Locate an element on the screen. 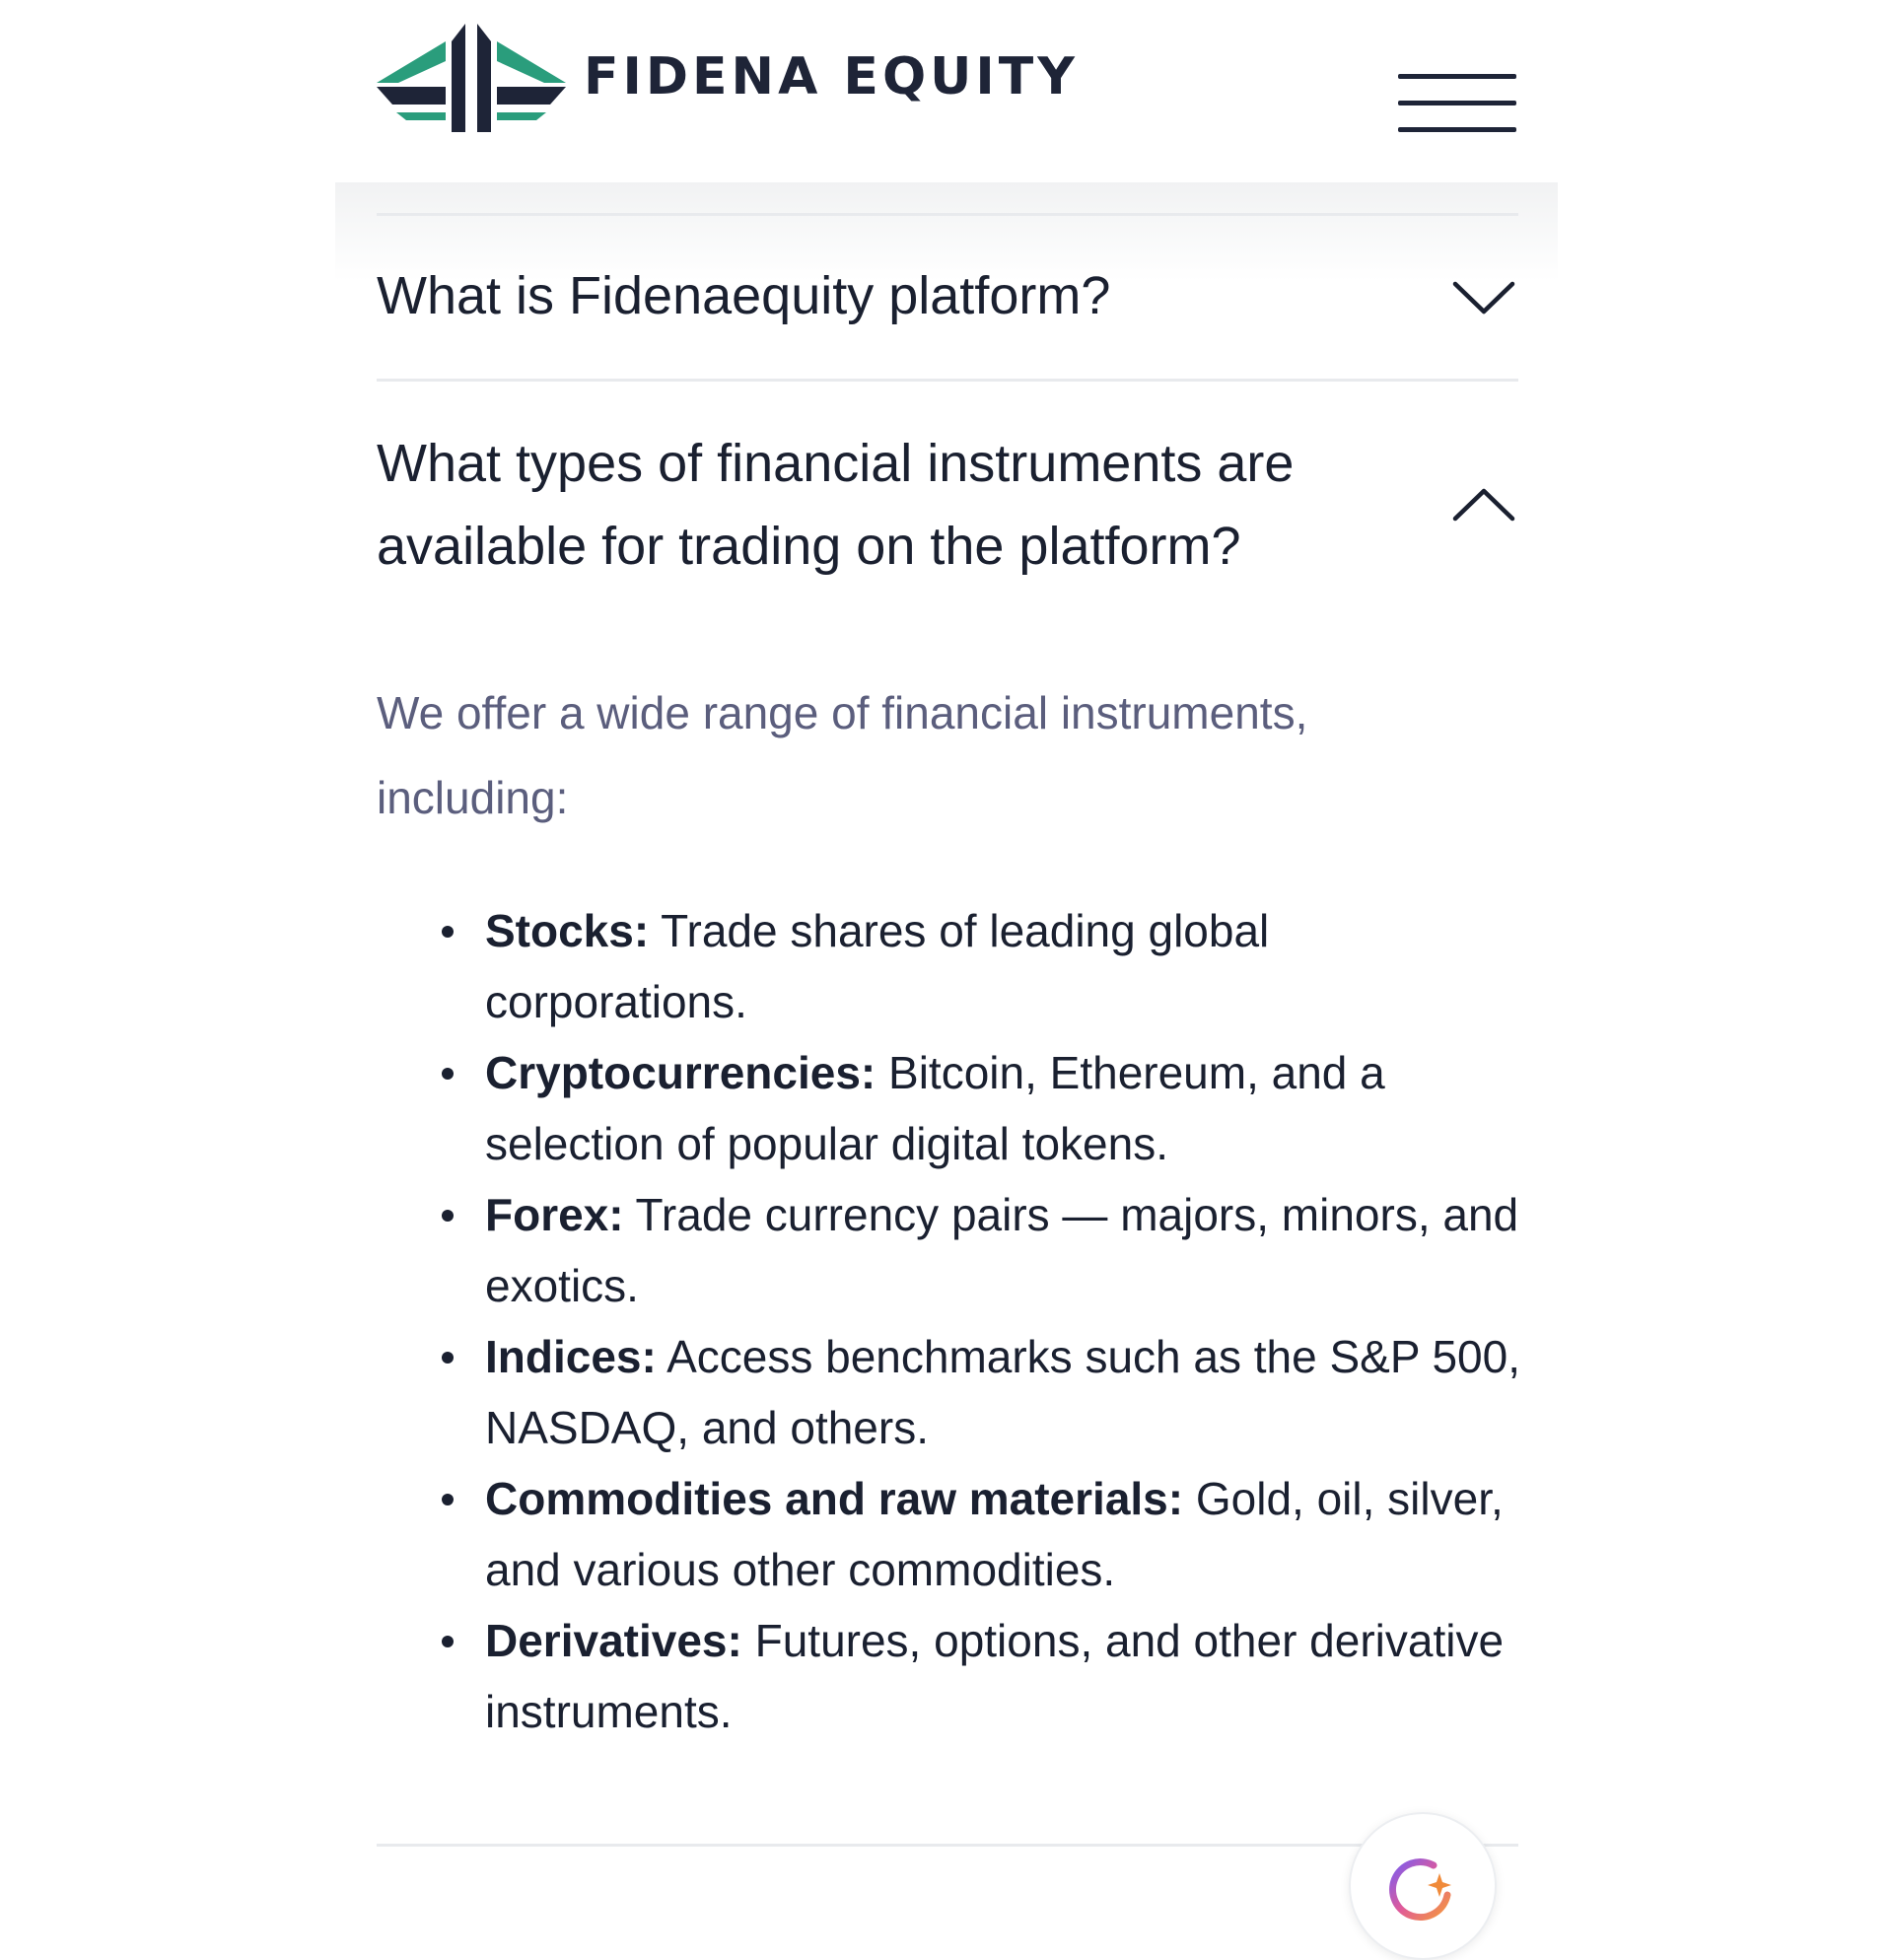  site-header: FIDENA EQUITY is located at coordinates (946, 91).